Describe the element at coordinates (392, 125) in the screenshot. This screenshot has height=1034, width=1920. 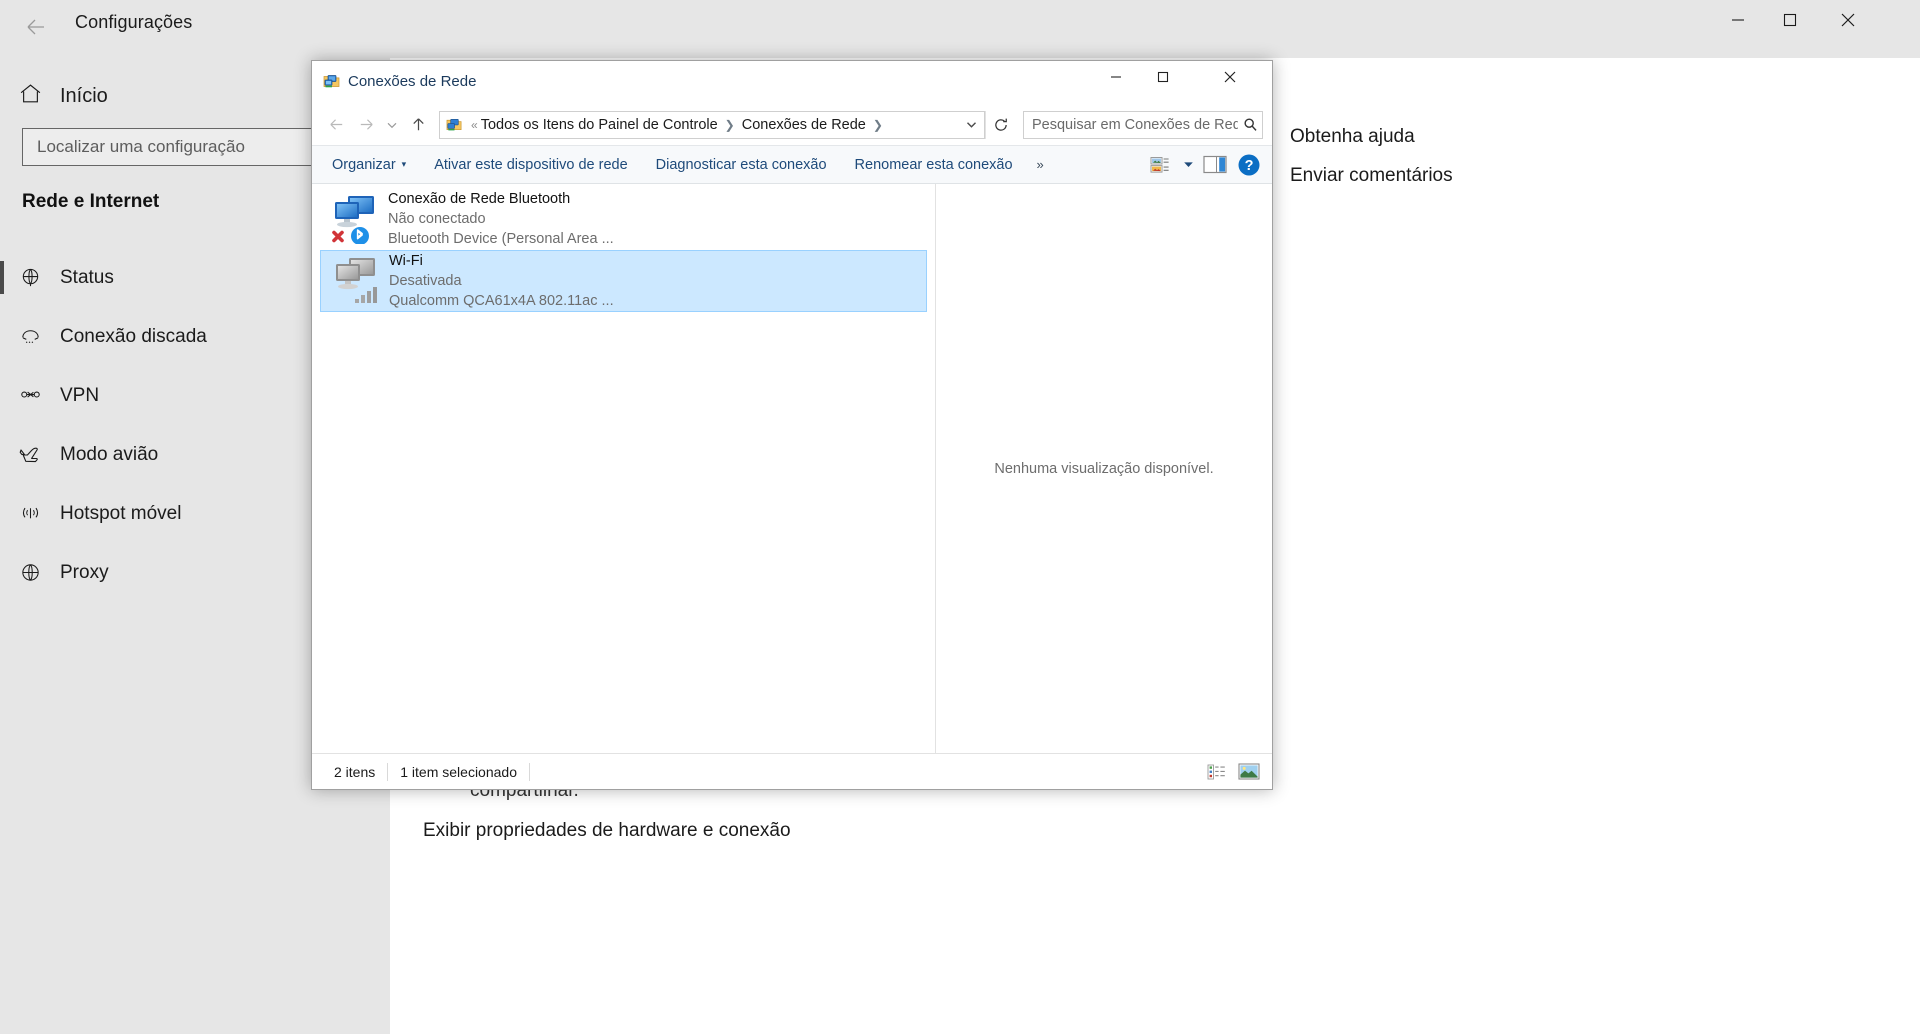
I see `recent-locations-icon` at that location.